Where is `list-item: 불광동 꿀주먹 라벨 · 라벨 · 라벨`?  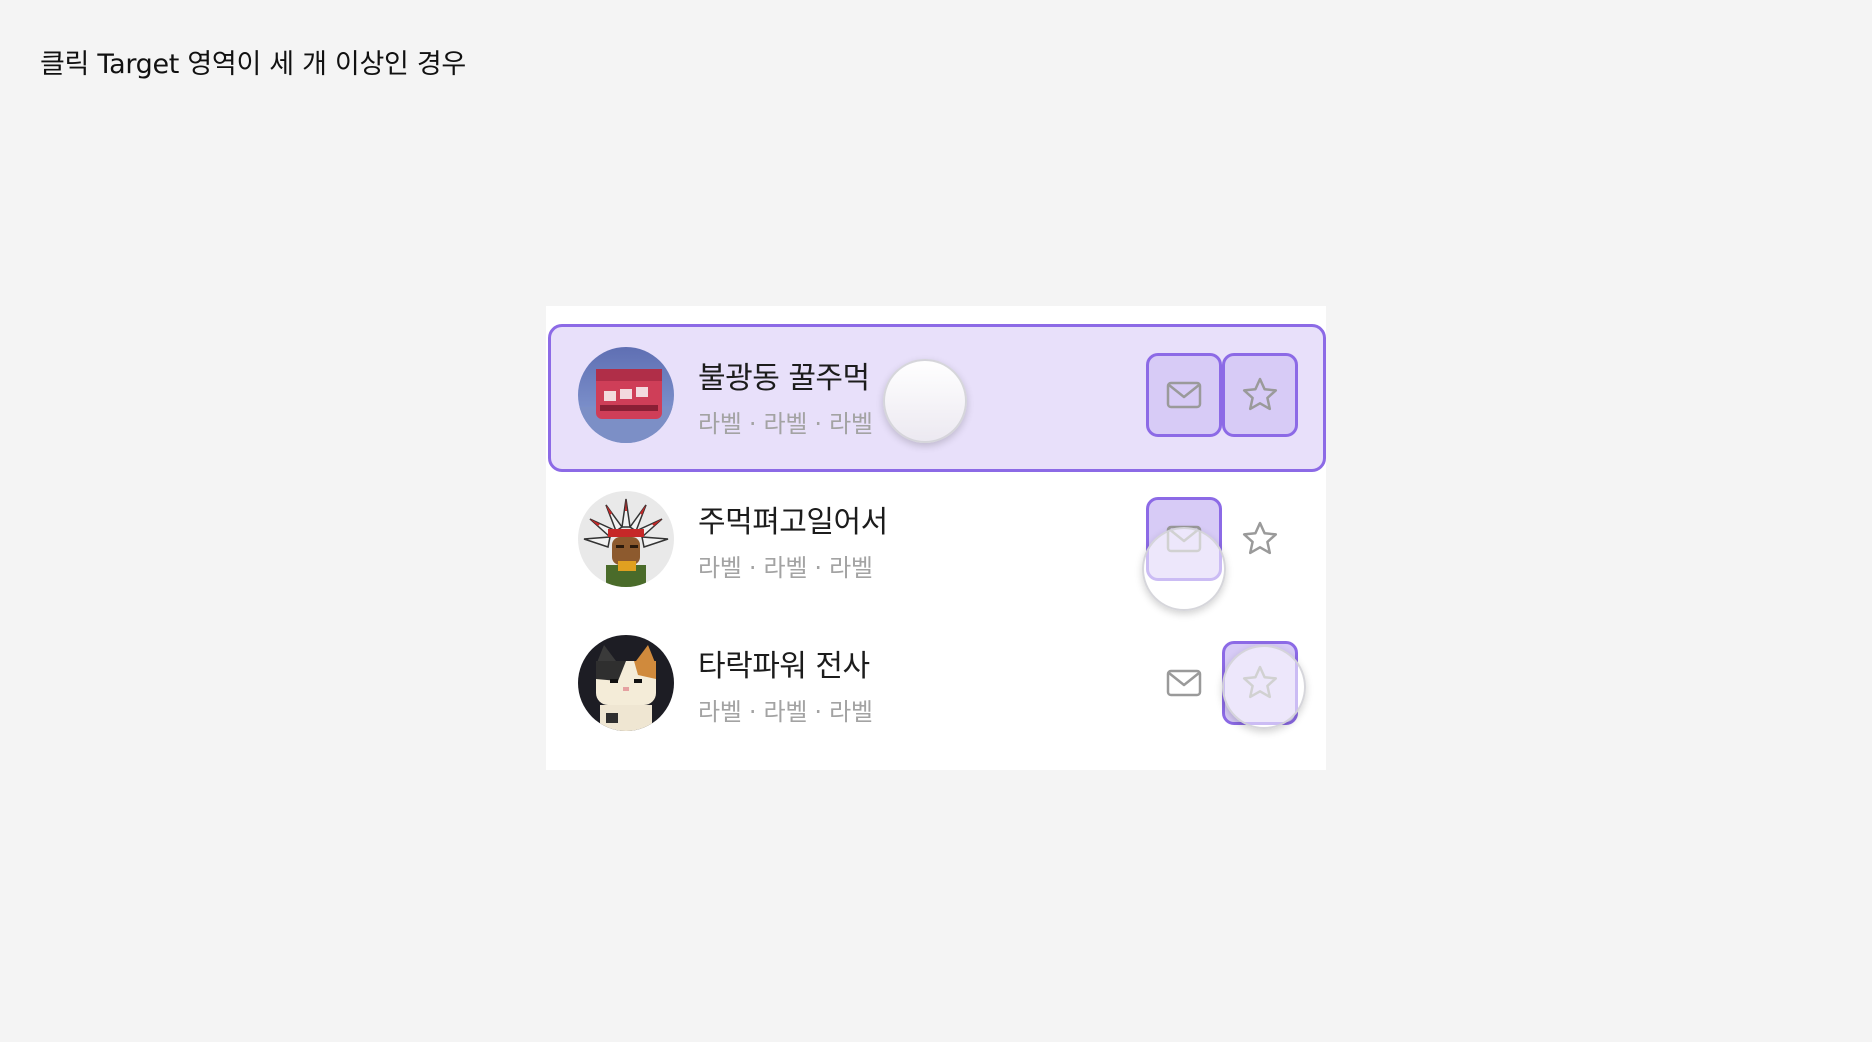 list-item: 불광동 꿀주먹 라벨 · 라벨 · 라벨 is located at coordinates (936, 395).